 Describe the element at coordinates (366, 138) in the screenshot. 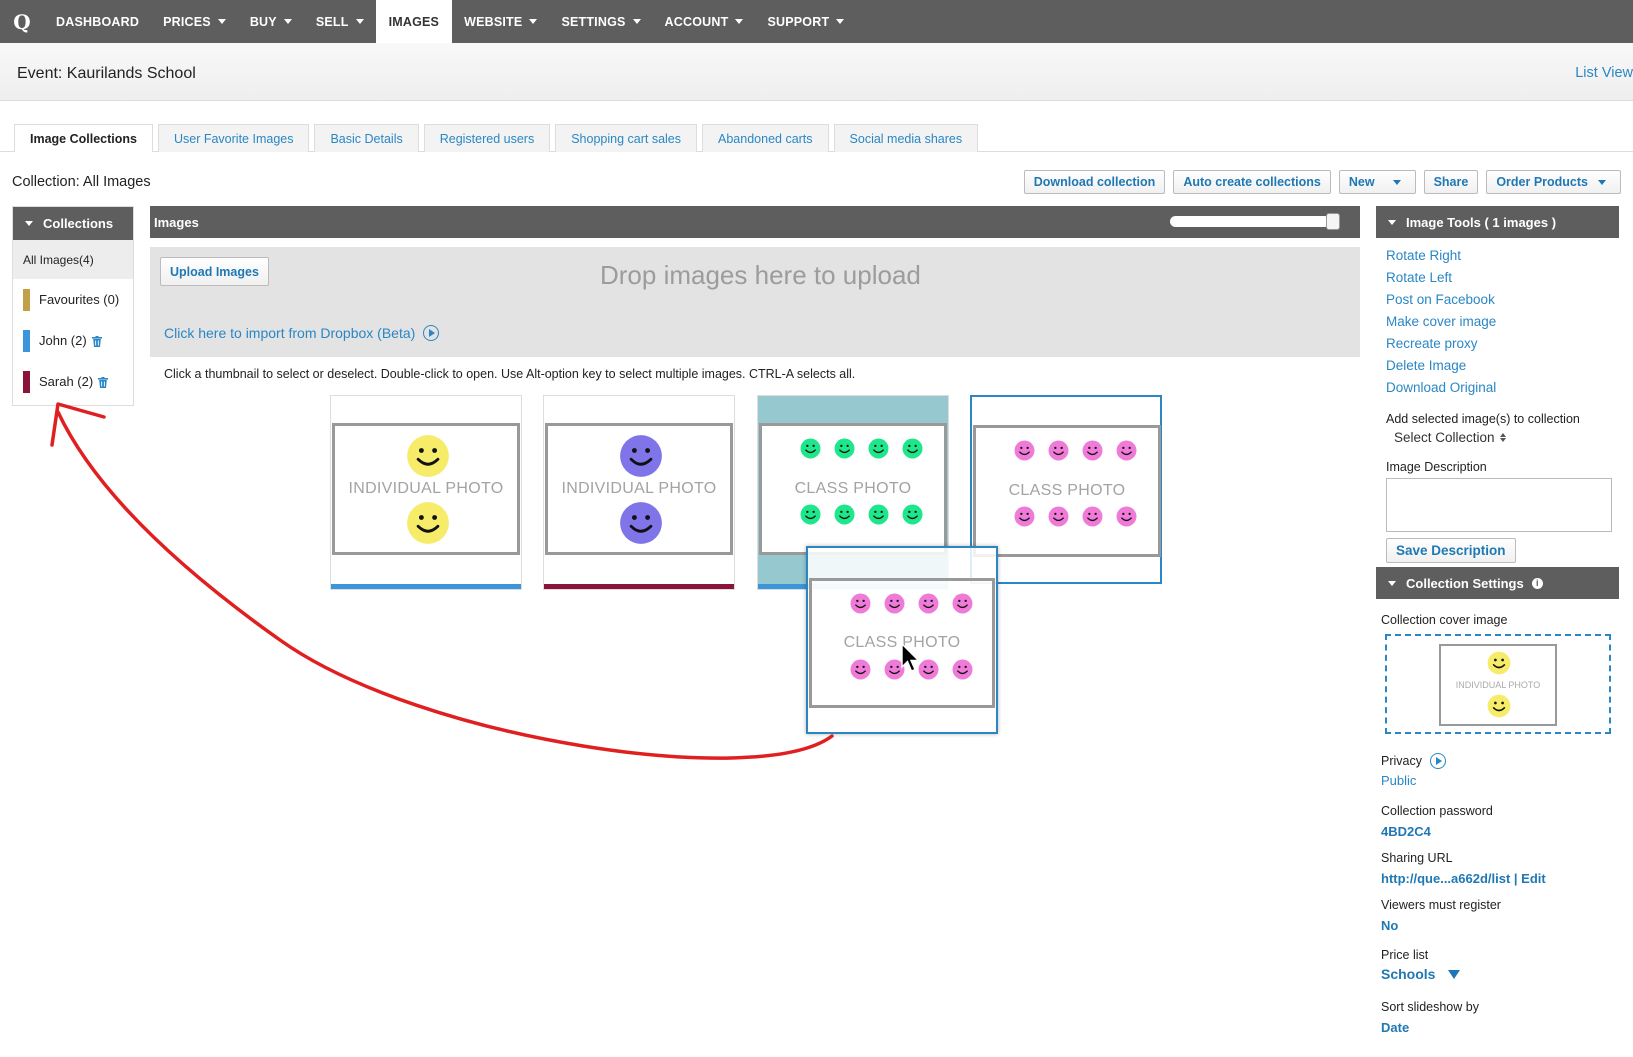

I see `tab-basic-details: Basic Details` at that location.